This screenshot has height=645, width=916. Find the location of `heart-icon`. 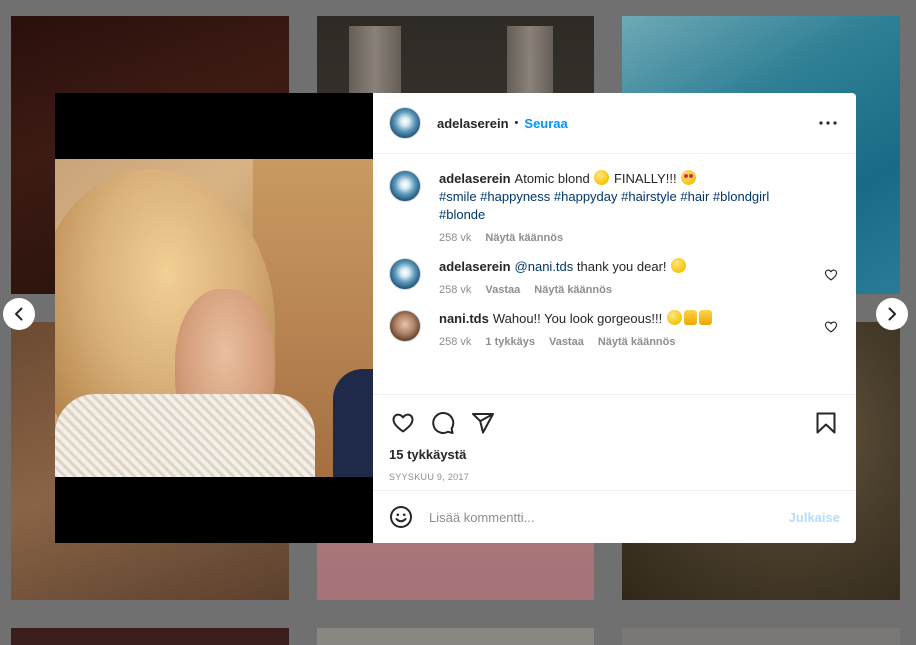

heart-icon is located at coordinates (403, 423).